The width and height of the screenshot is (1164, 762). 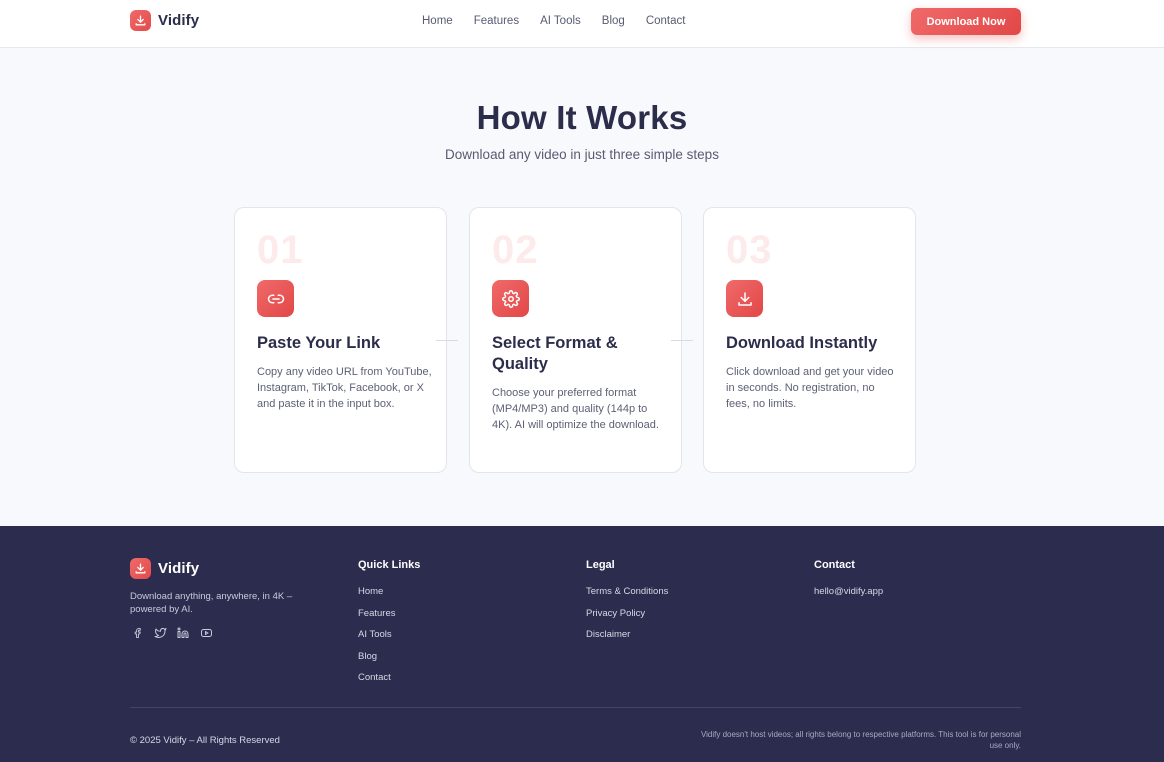 What do you see at coordinates (171, 633) in the screenshot?
I see `social-links` at bounding box center [171, 633].